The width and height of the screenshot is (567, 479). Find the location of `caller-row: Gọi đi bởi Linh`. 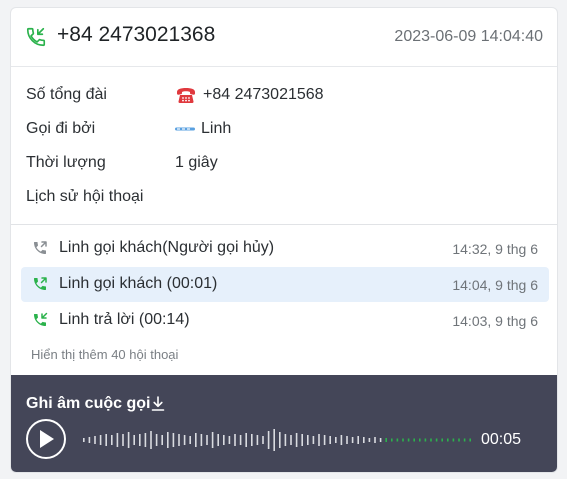

caller-row: Gọi đi bởi Linh is located at coordinates (284, 132).